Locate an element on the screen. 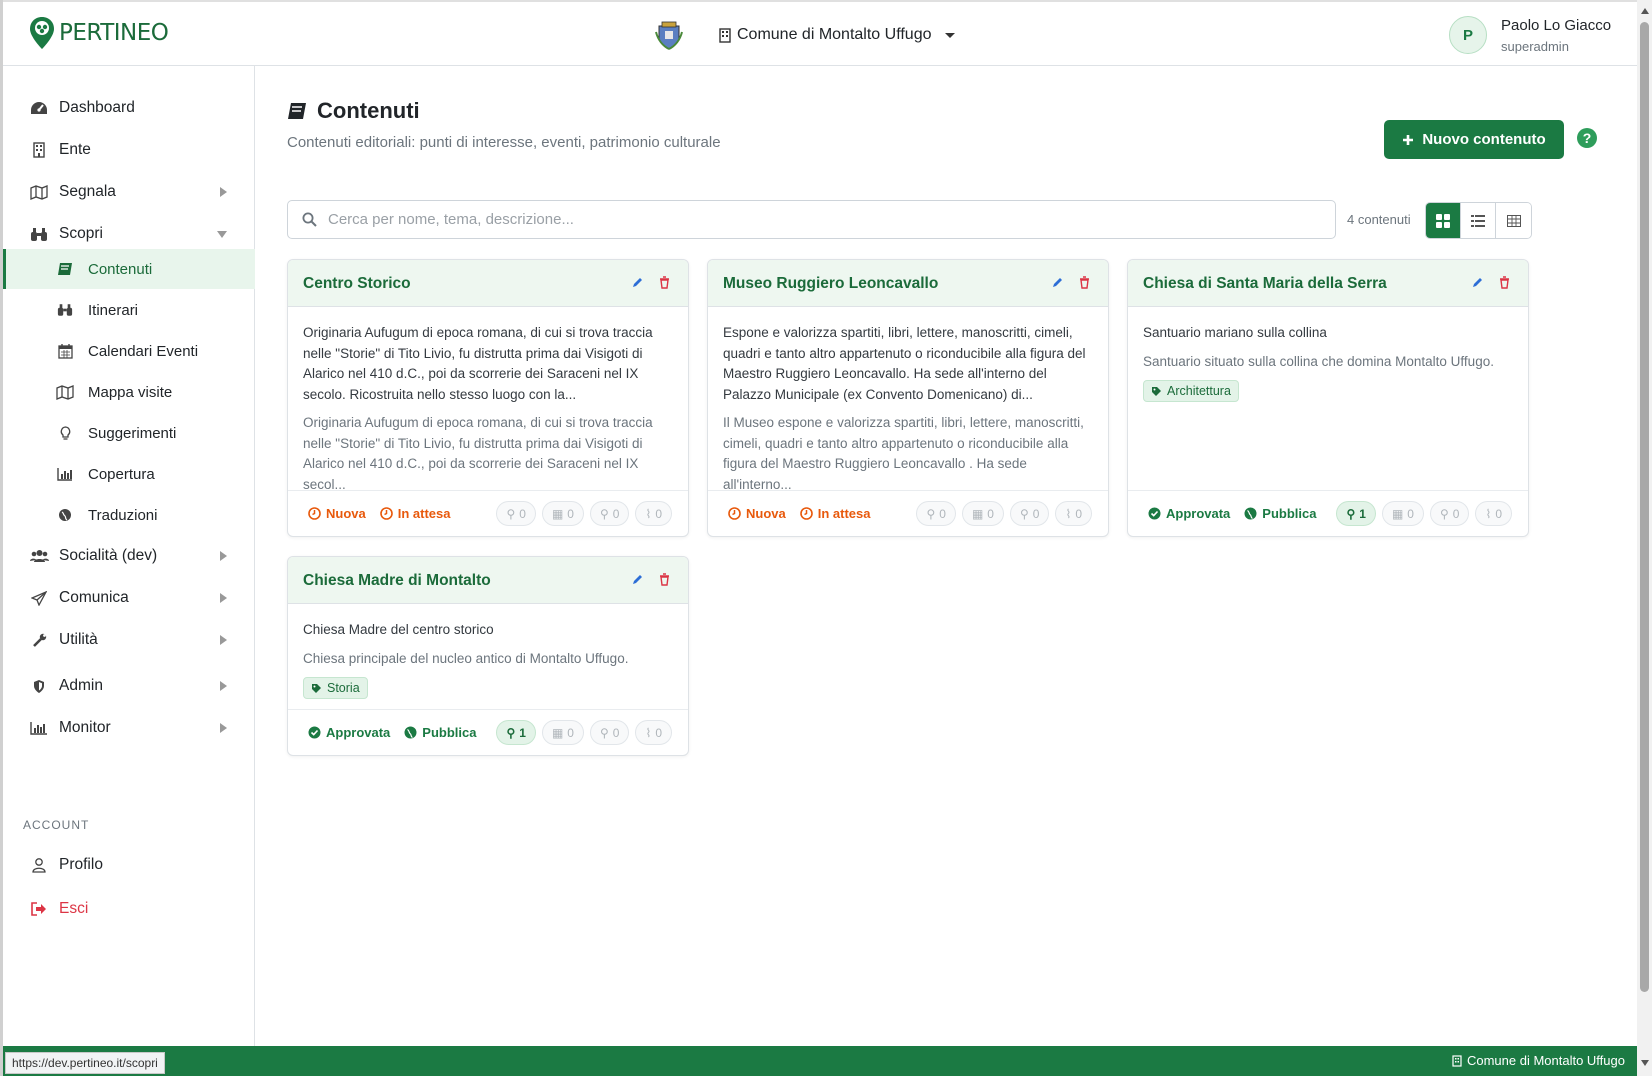 Image resolution: width=1652 pixels, height=1076 pixels. sidebar-item-profilo: Profilo is located at coordinates (129, 865).